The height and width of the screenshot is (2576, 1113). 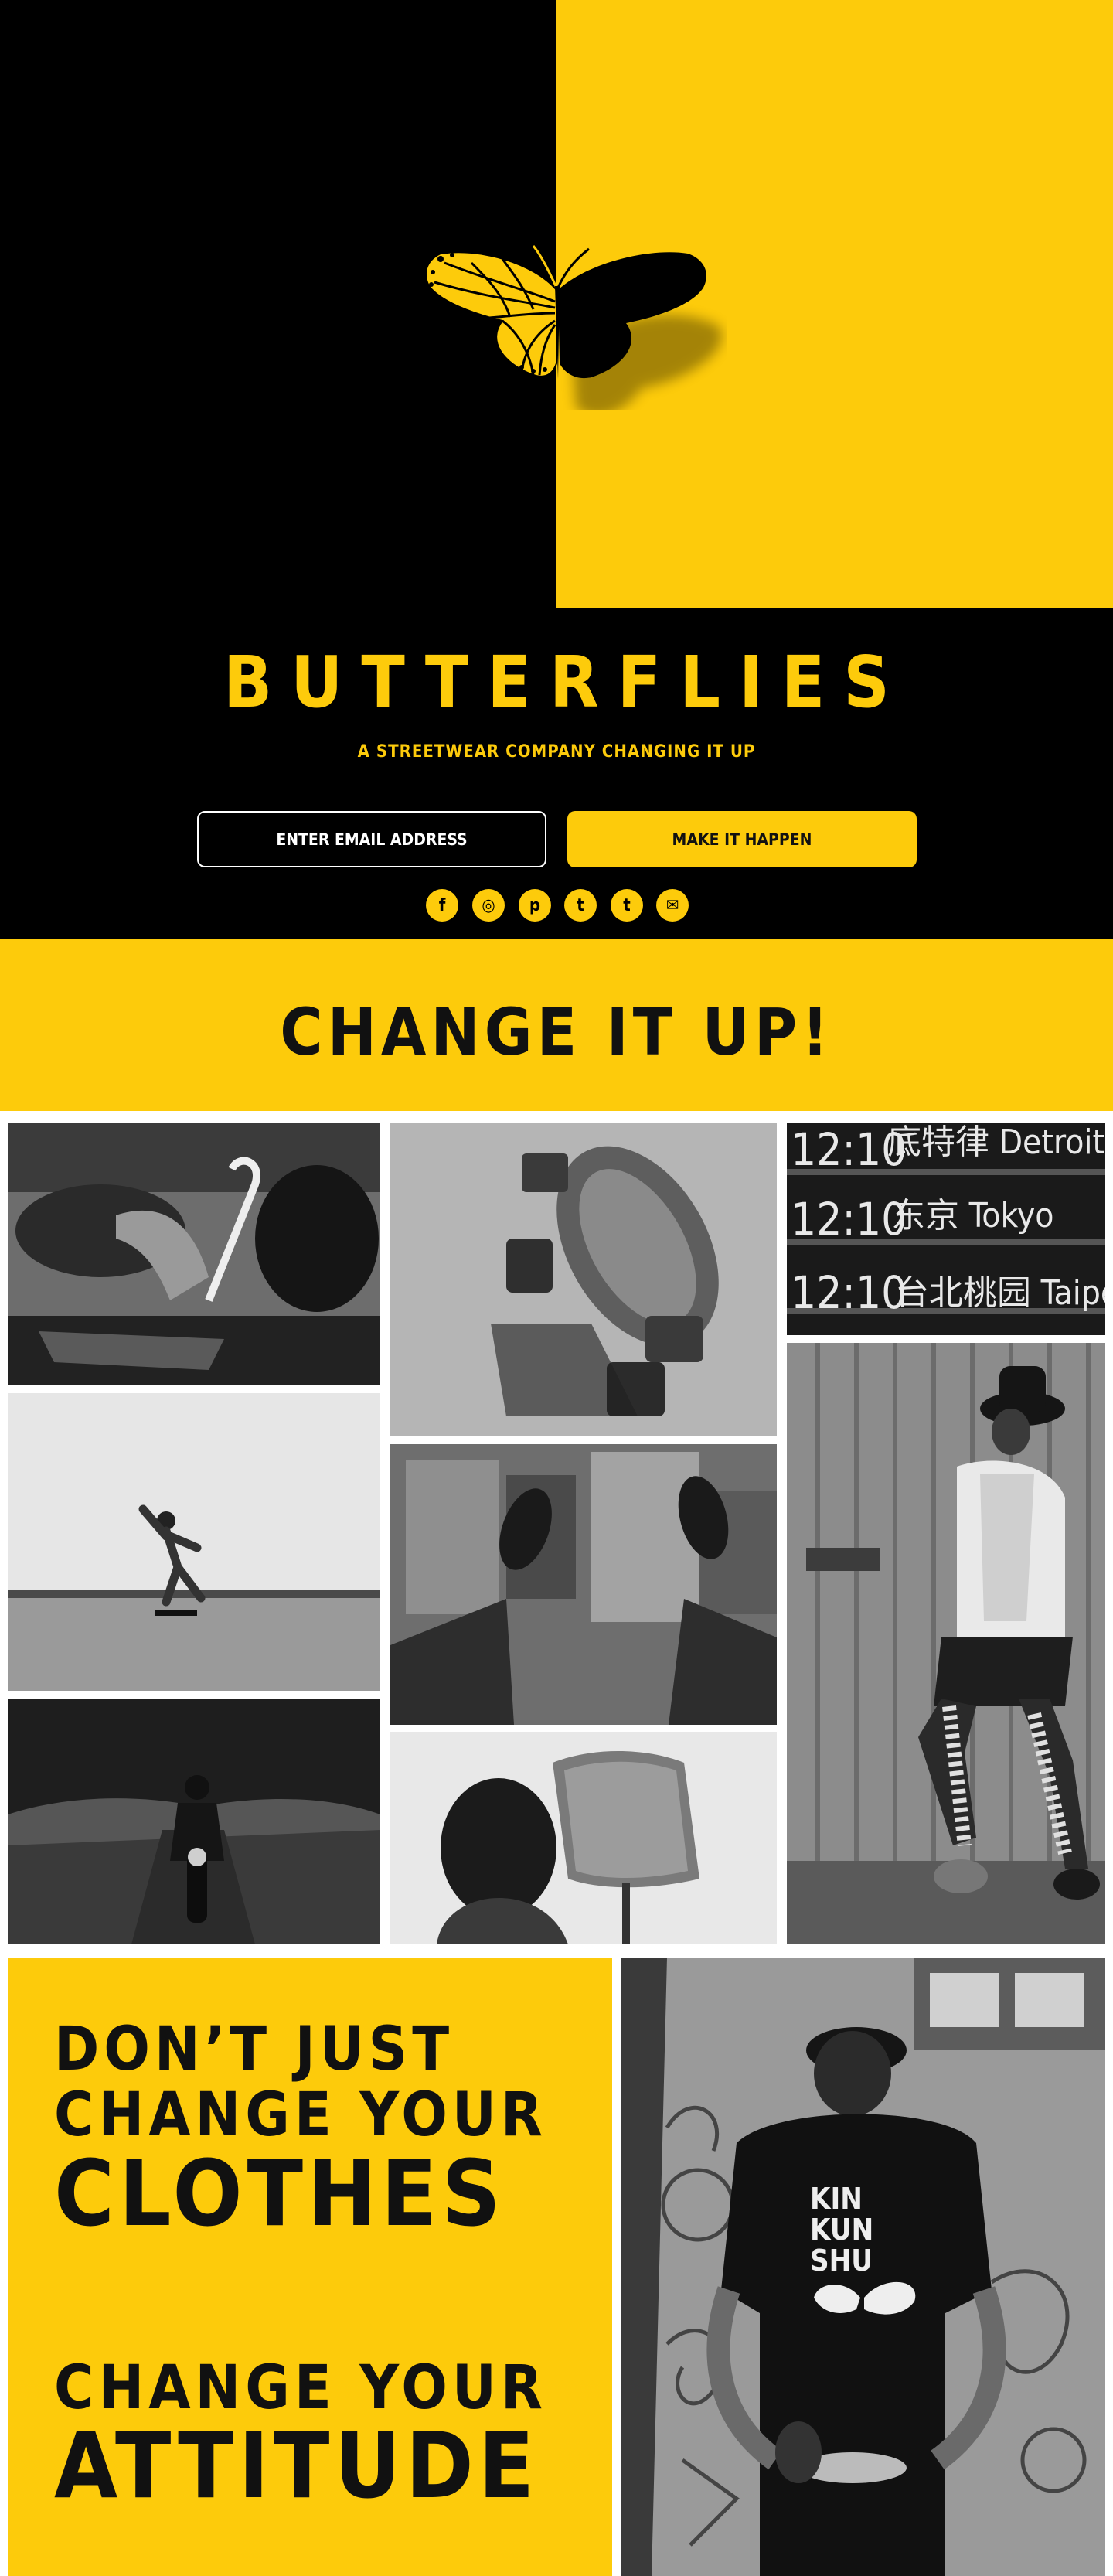 What do you see at coordinates (279, 2193) in the screenshot?
I see `quote-line-3: CLOTHES` at bounding box center [279, 2193].